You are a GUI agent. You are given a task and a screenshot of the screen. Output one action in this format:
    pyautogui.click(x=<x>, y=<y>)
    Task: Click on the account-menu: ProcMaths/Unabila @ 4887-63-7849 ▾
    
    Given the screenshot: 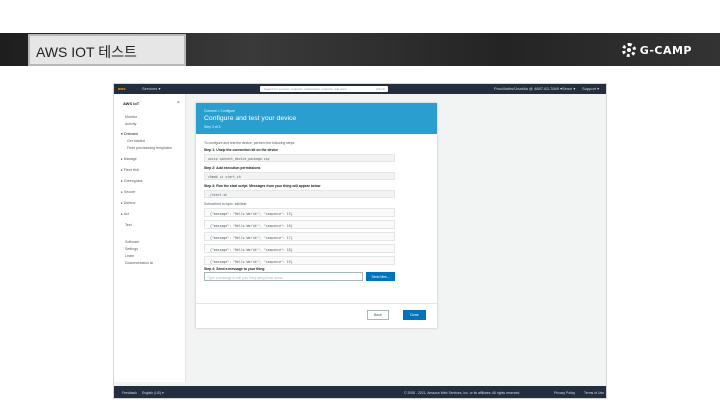 What is the action you would take?
    pyautogui.click(x=528, y=88)
    